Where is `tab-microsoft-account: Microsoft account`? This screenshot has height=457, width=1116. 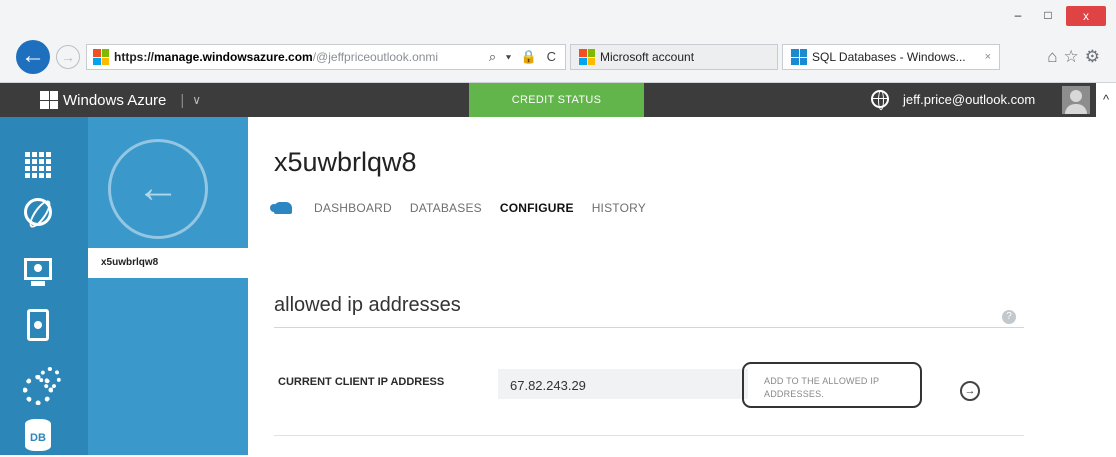 tab-microsoft-account: Microsoft account is located at coordinates (674, 57).